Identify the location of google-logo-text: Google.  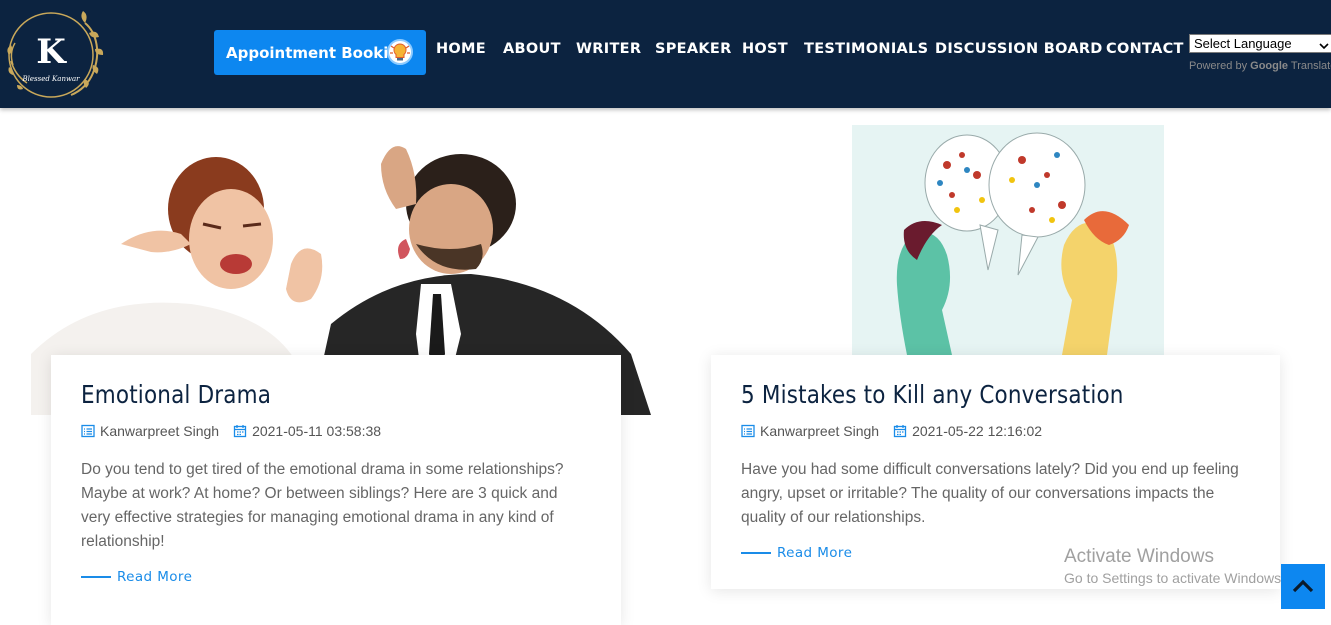
(1269, 66).